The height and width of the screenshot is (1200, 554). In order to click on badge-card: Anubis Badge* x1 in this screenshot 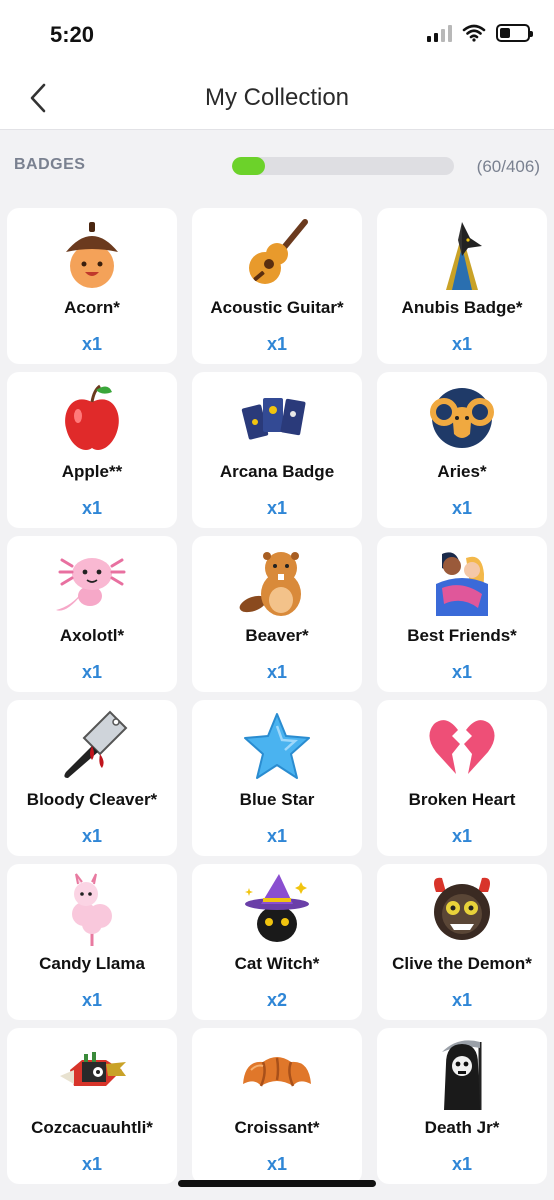, I will do `click(462, 286)`.